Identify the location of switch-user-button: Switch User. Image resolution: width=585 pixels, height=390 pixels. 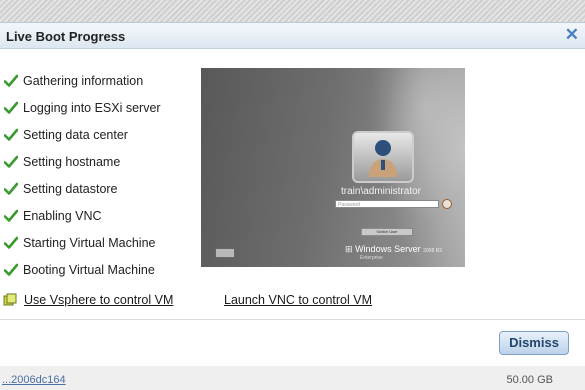
(387, 232).